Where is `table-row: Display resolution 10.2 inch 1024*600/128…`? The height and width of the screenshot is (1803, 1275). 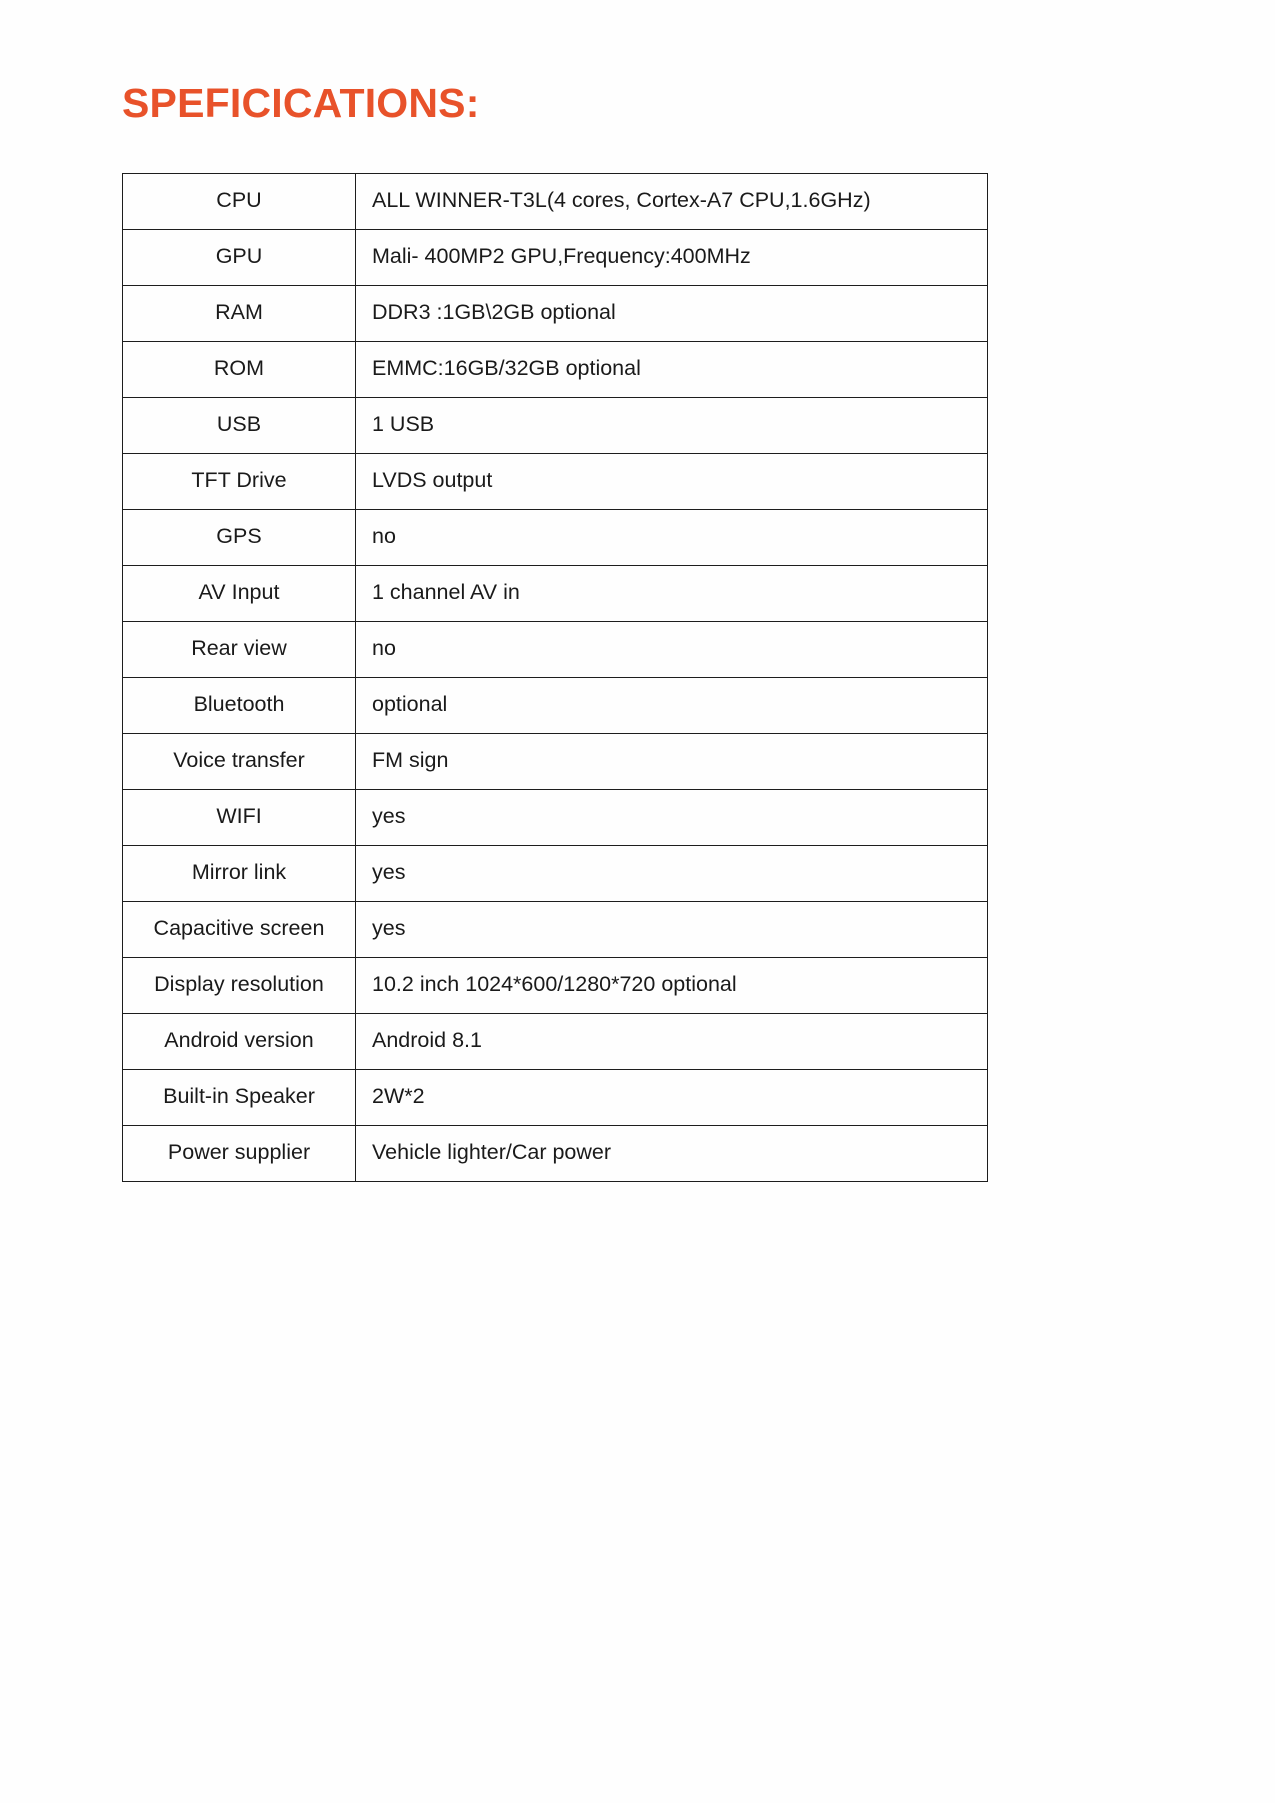 table-row: Display resolution 10.2 inch 1024*600/128… is located at coordinates (555, 985).